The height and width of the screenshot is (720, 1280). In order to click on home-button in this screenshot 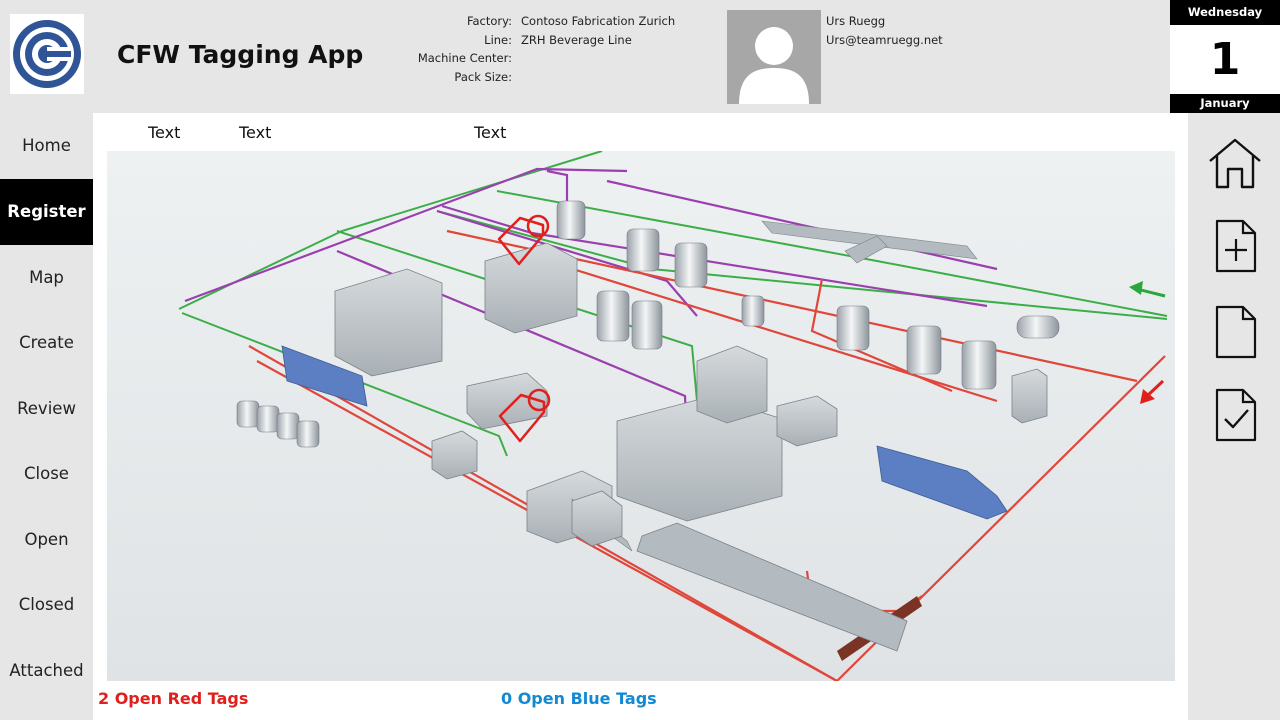, I will do `click(1235, 164)`.